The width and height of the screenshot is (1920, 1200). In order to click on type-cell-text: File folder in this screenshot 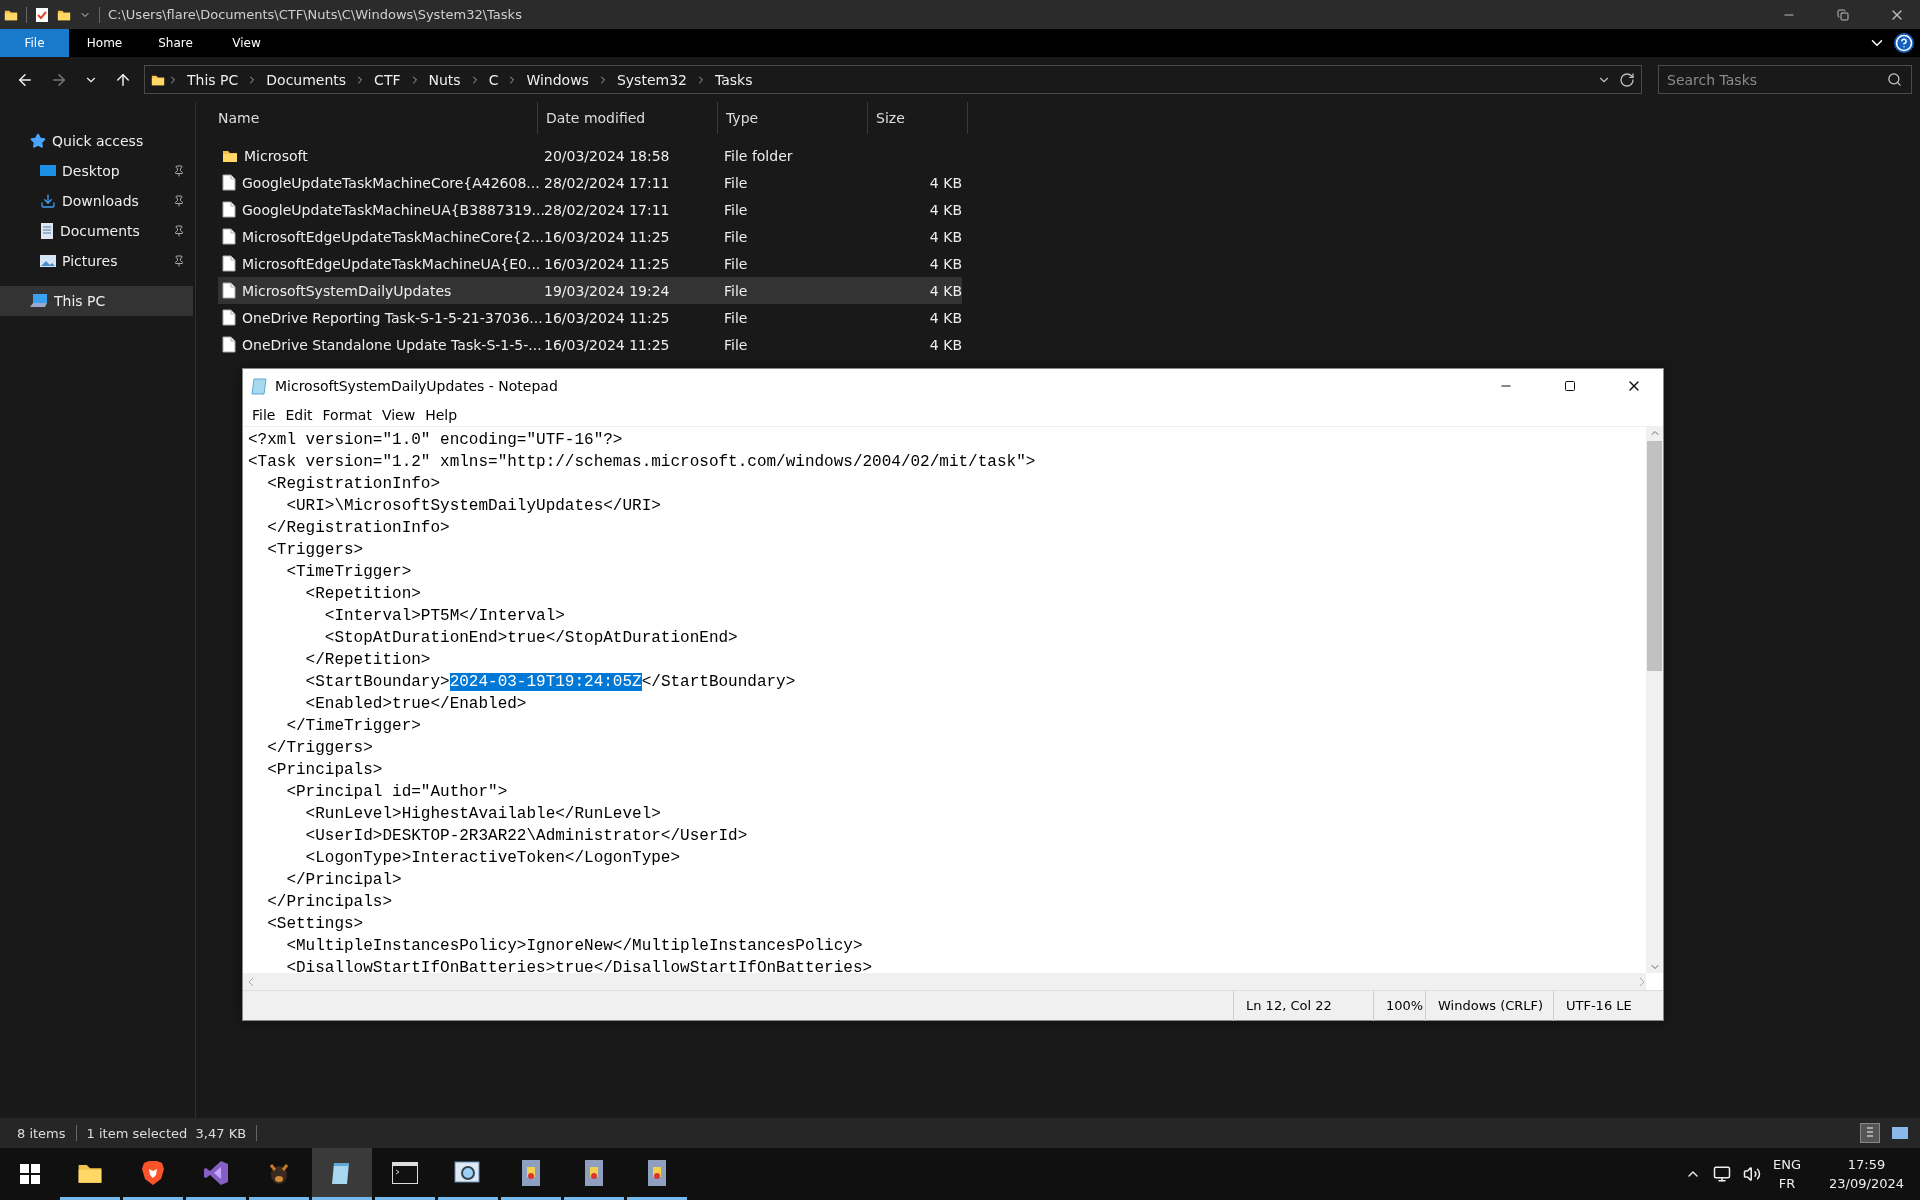, I will do `click(758, 155)`.